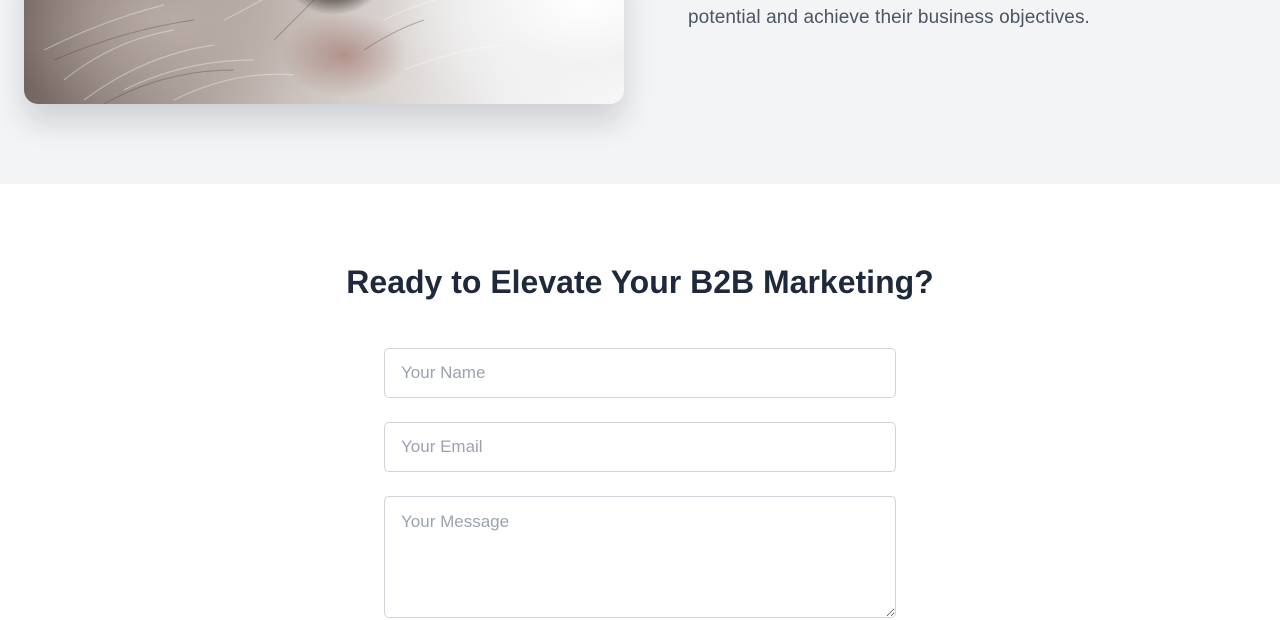 The height and width of the screenshot is (620, 1280). I want to click on contact-title: Ready to Elevate Your B2B Marketing?, so click(640, 282).